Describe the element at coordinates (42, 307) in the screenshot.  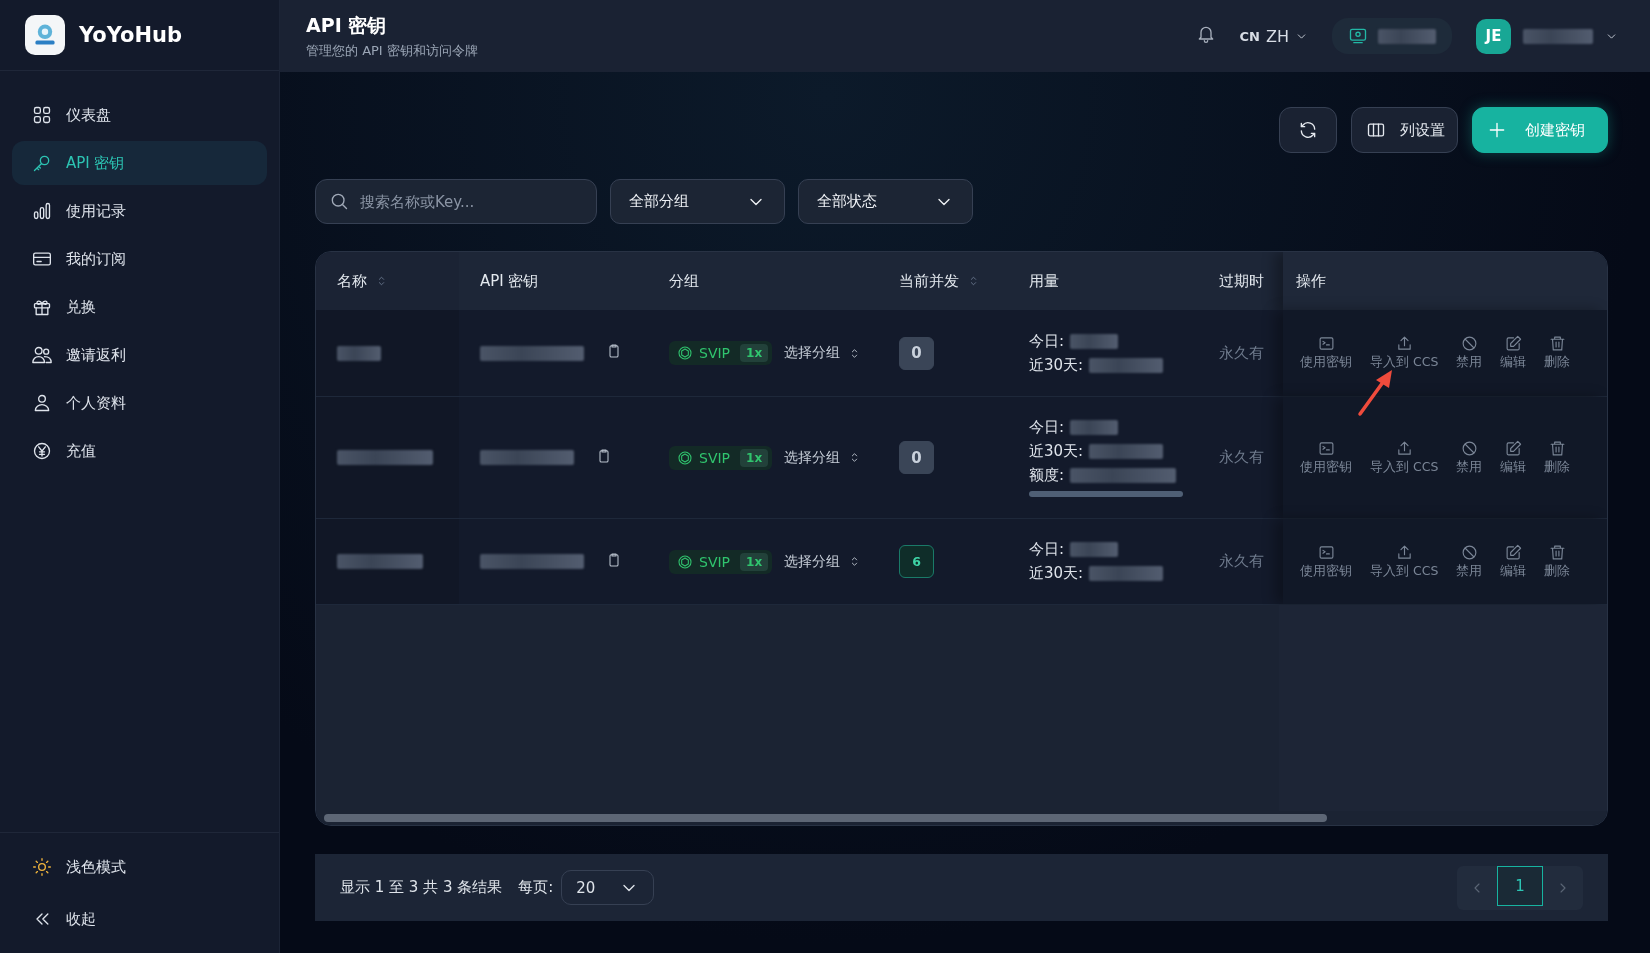
I see `gift-icon` at that location.